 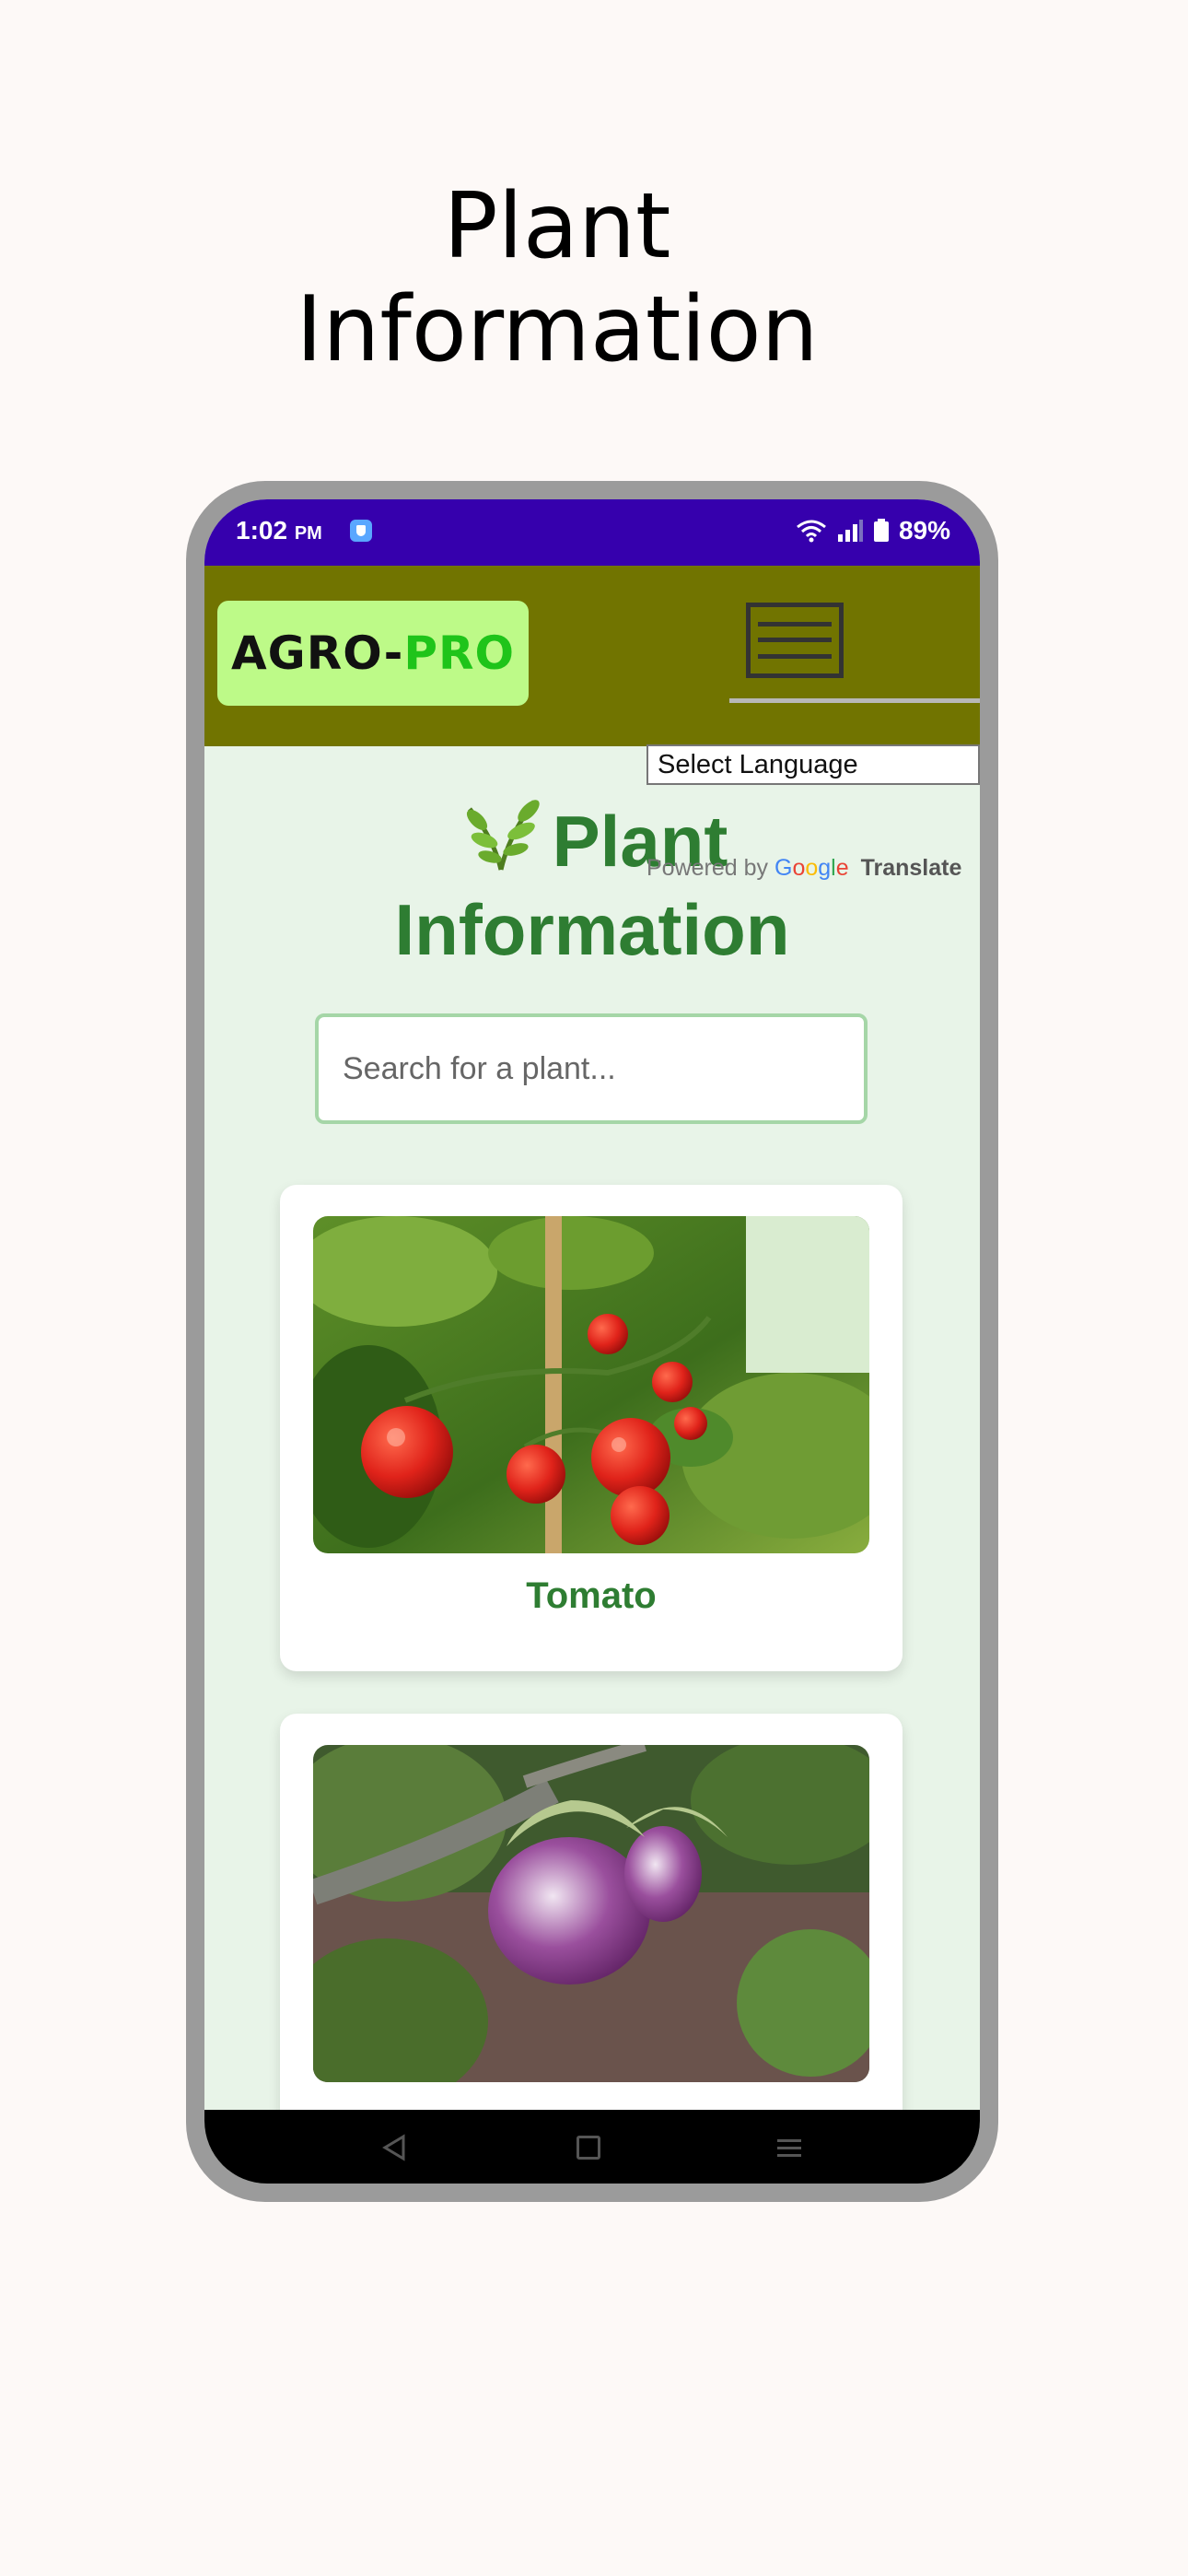 What do you see at coordinates (911, 868) in the screenshot?
I see `translate-text: Translate` at bounding box center [911, 868].